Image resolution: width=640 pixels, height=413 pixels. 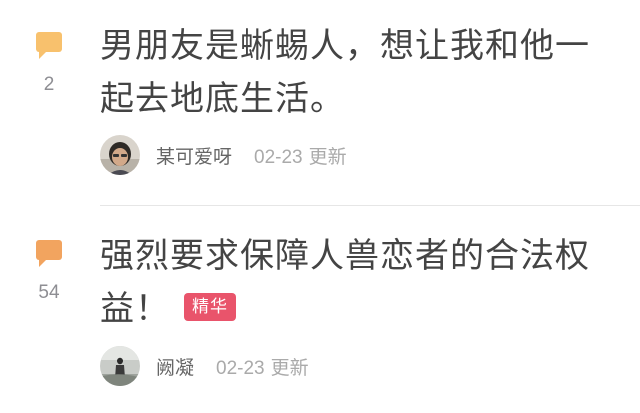 I want to click on reply-counter: 54, so click(x=49, y=272).